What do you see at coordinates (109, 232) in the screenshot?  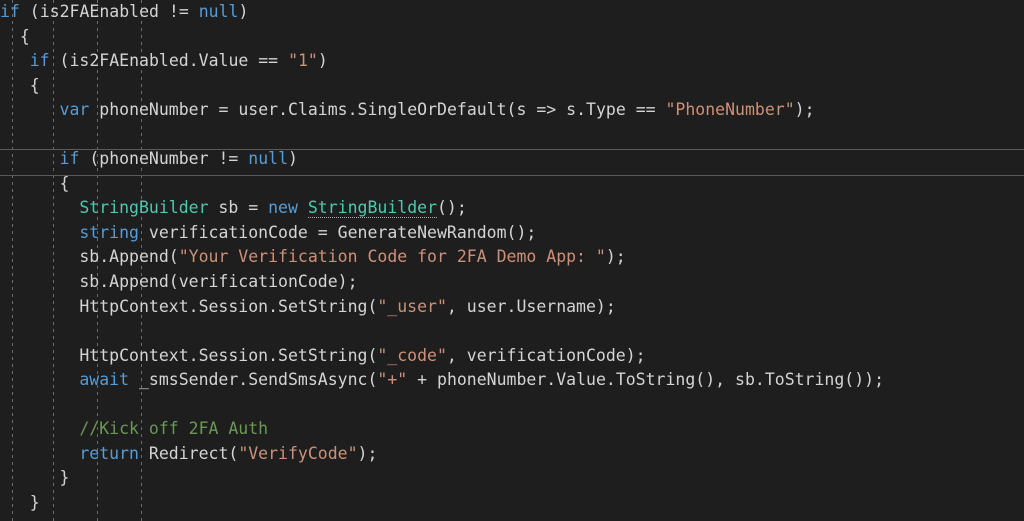 I see `token-kw: string` at bounding box center [109, 232].